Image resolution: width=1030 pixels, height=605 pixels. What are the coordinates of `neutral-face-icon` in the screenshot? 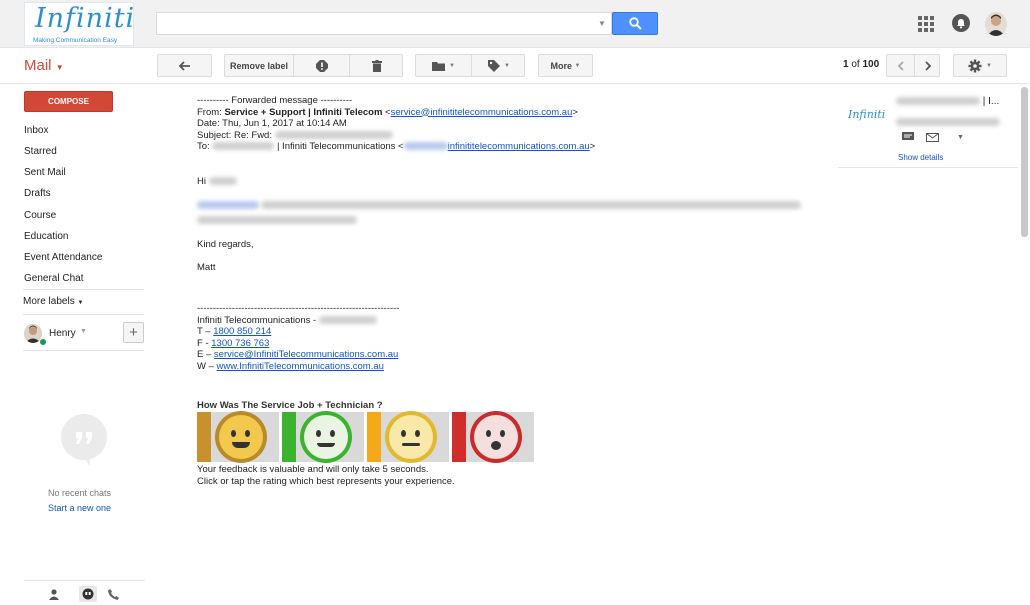 It's located at (411, 437).